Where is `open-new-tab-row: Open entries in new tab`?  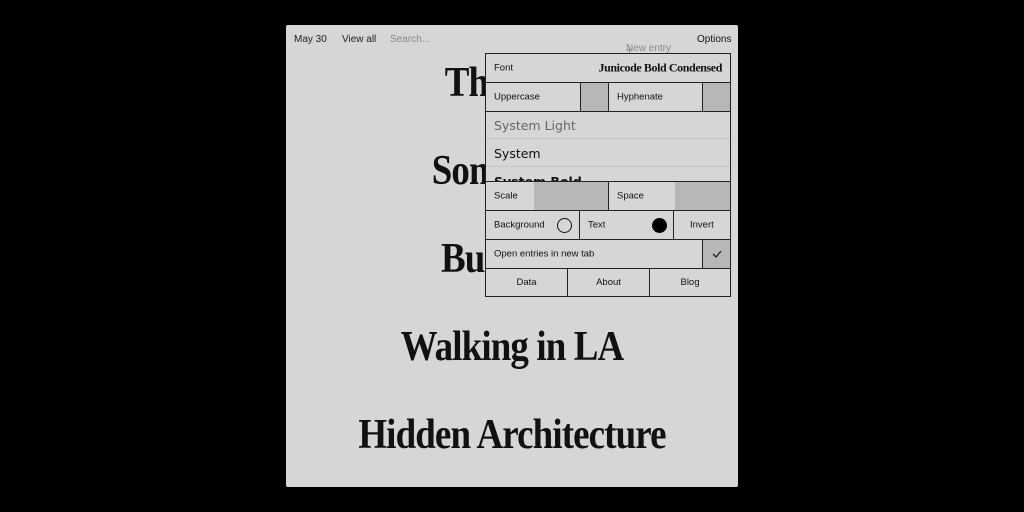 open-new-tab-row: Open entries in new tab is located at coordinates (608, 254).